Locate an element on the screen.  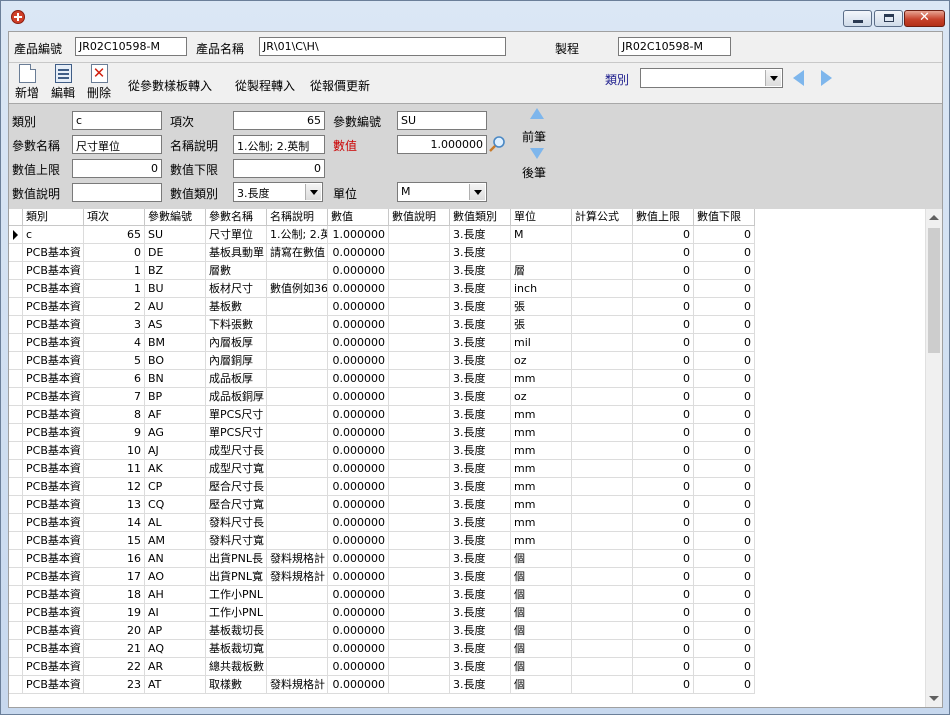
column-header: 類別 is located at coordinates (53, 217).